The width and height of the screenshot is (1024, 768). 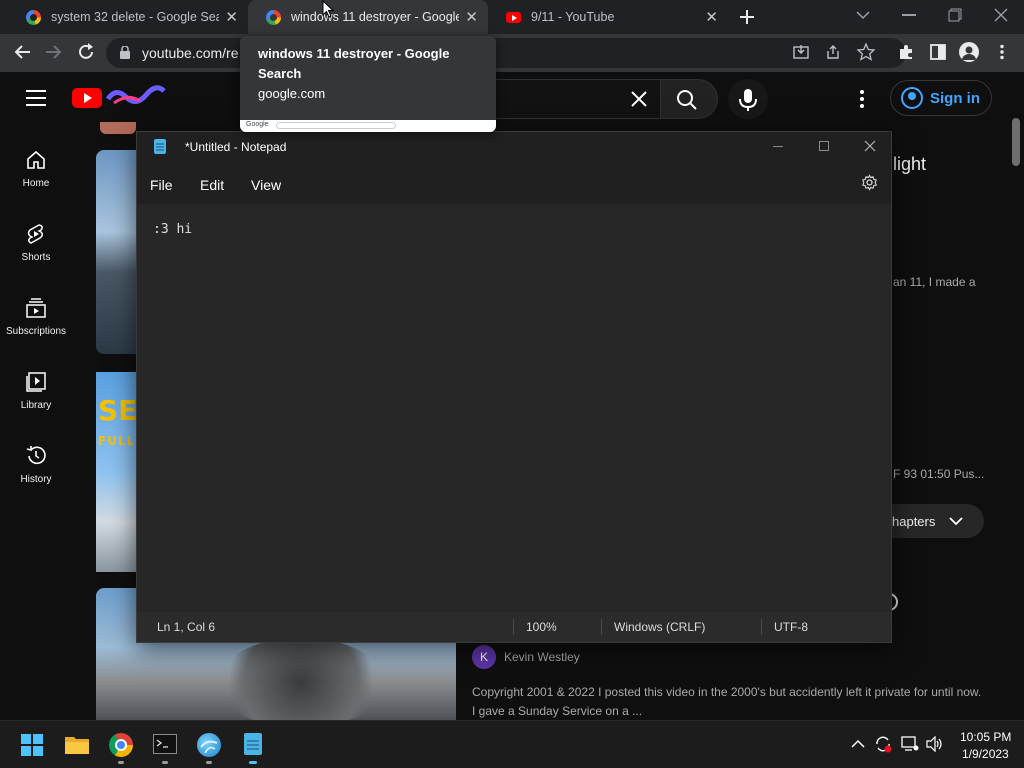 I want to click on chrome-menu-icon, so click(x=1002, y=52).